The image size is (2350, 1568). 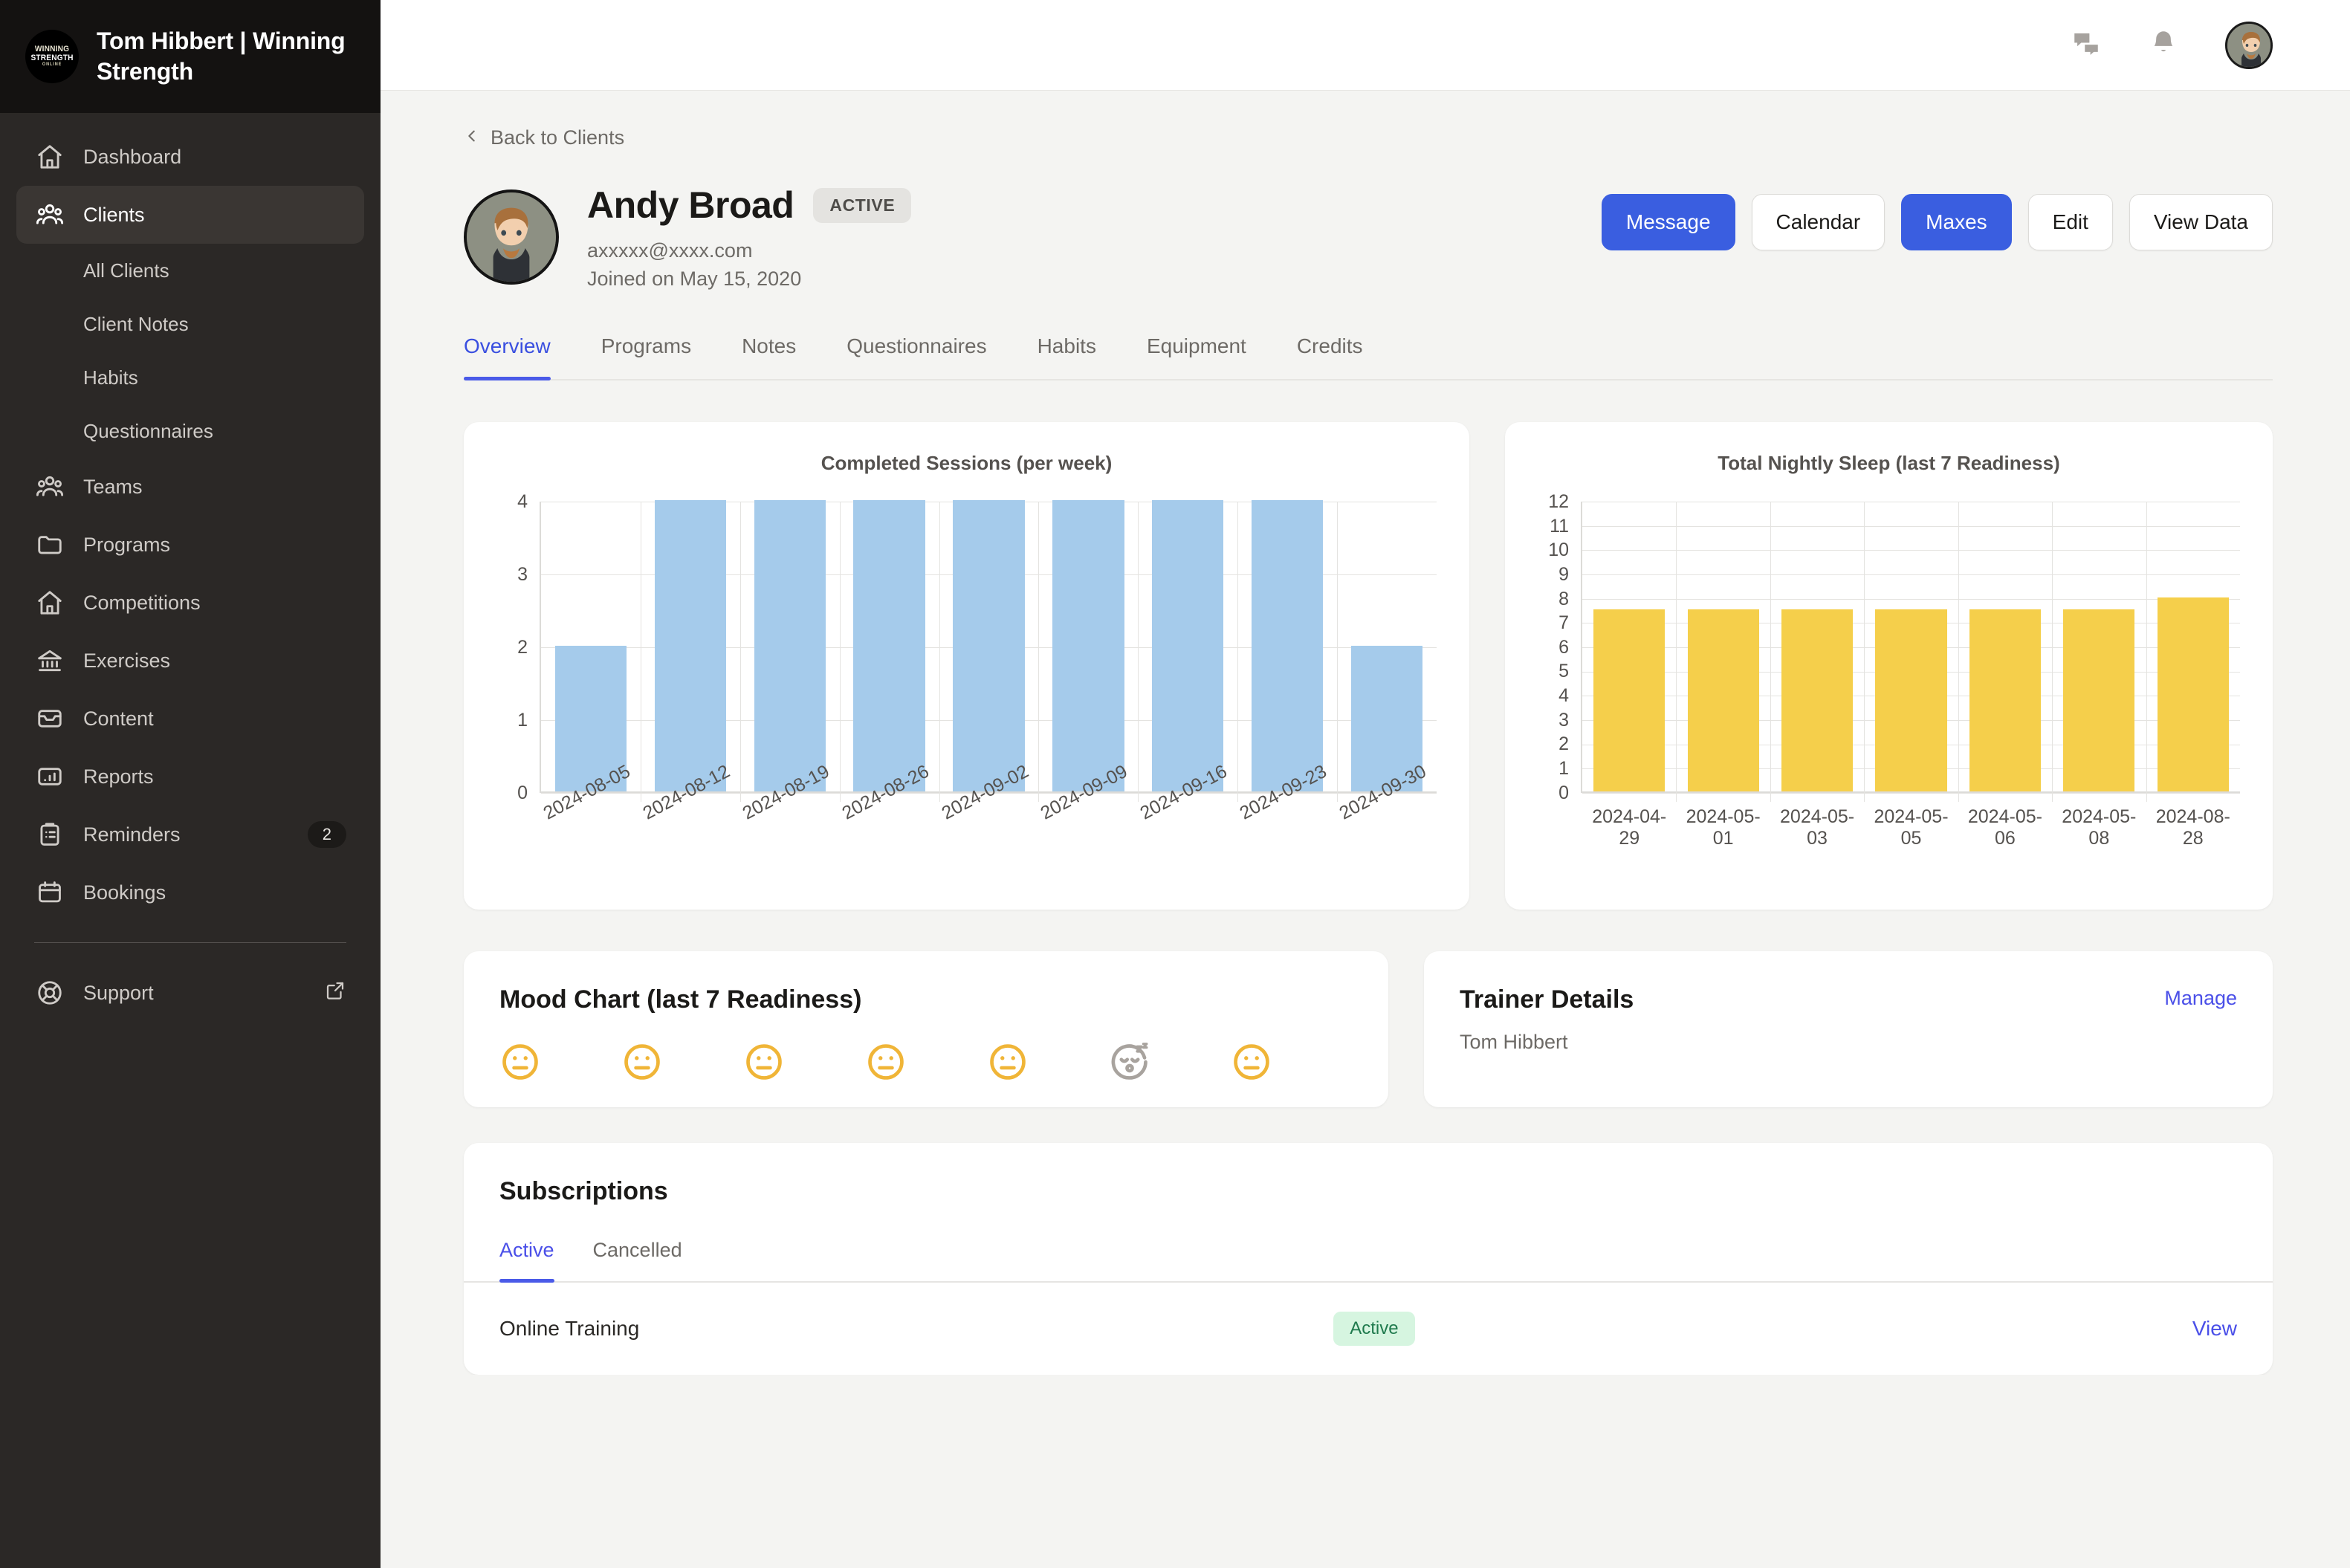 What do you see at coordinates (1818, 222) in the screenshot?
I see `calendar-button: Calendar` at bounding box center [1818, 222].